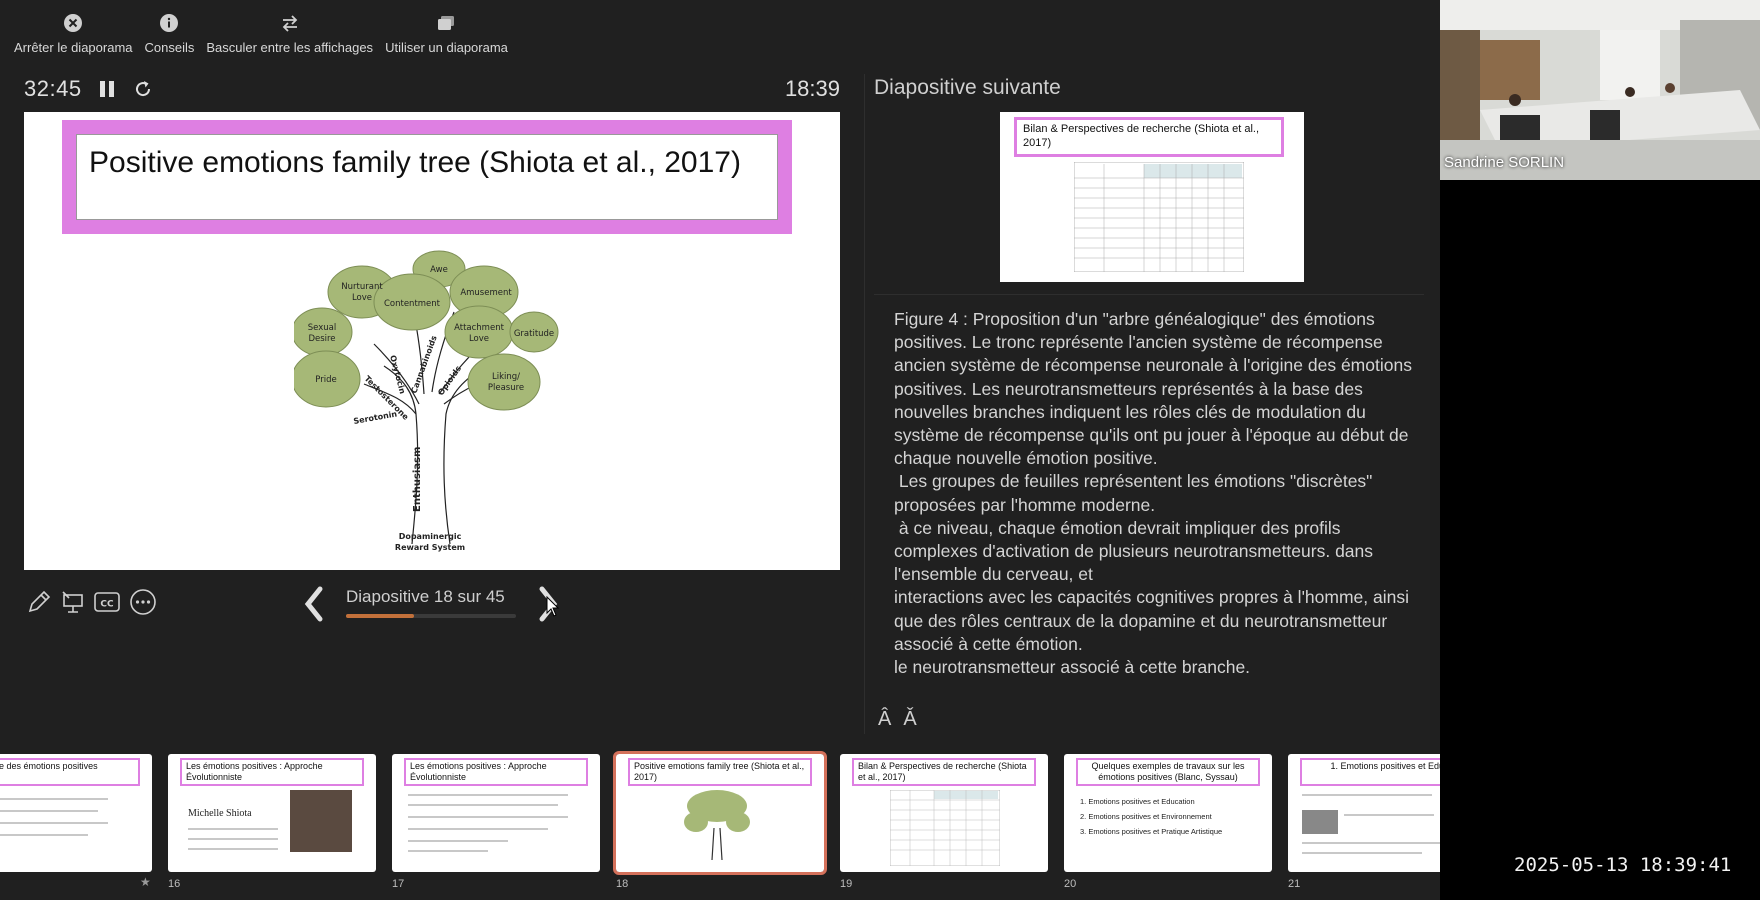 Image resolution: width=1760 pixels, height=900 pixels. I want to click on thumb-tree-icon, so click(717, 825).